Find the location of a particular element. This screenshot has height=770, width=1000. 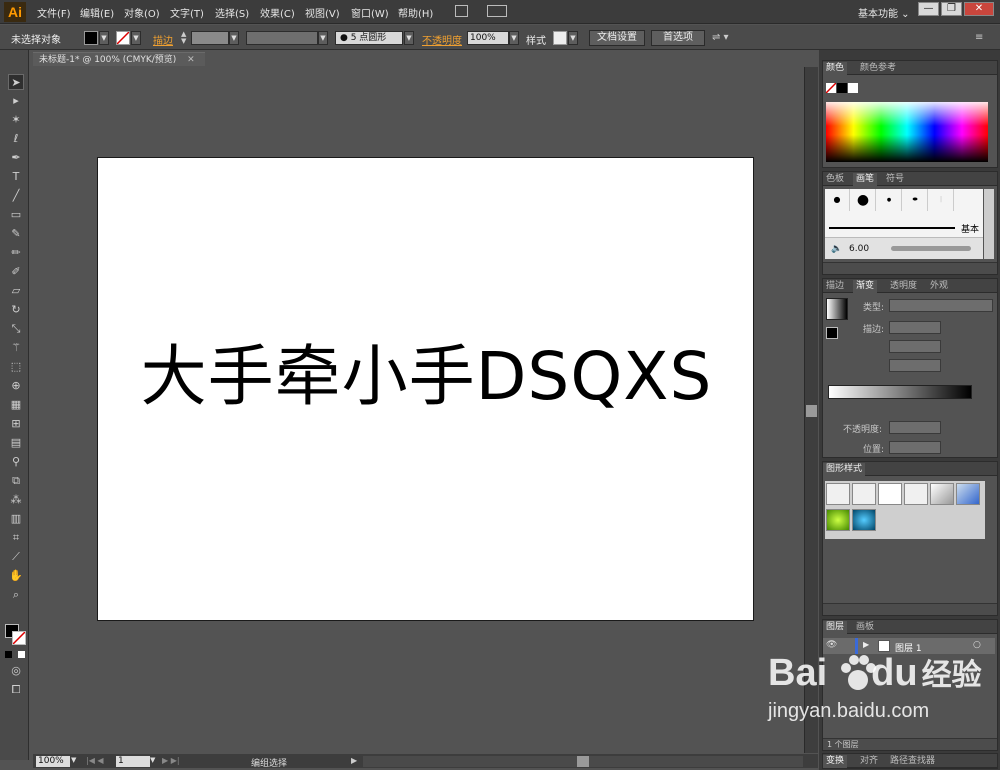

tab-align: 对齐 is located at coordinates (869, 761).